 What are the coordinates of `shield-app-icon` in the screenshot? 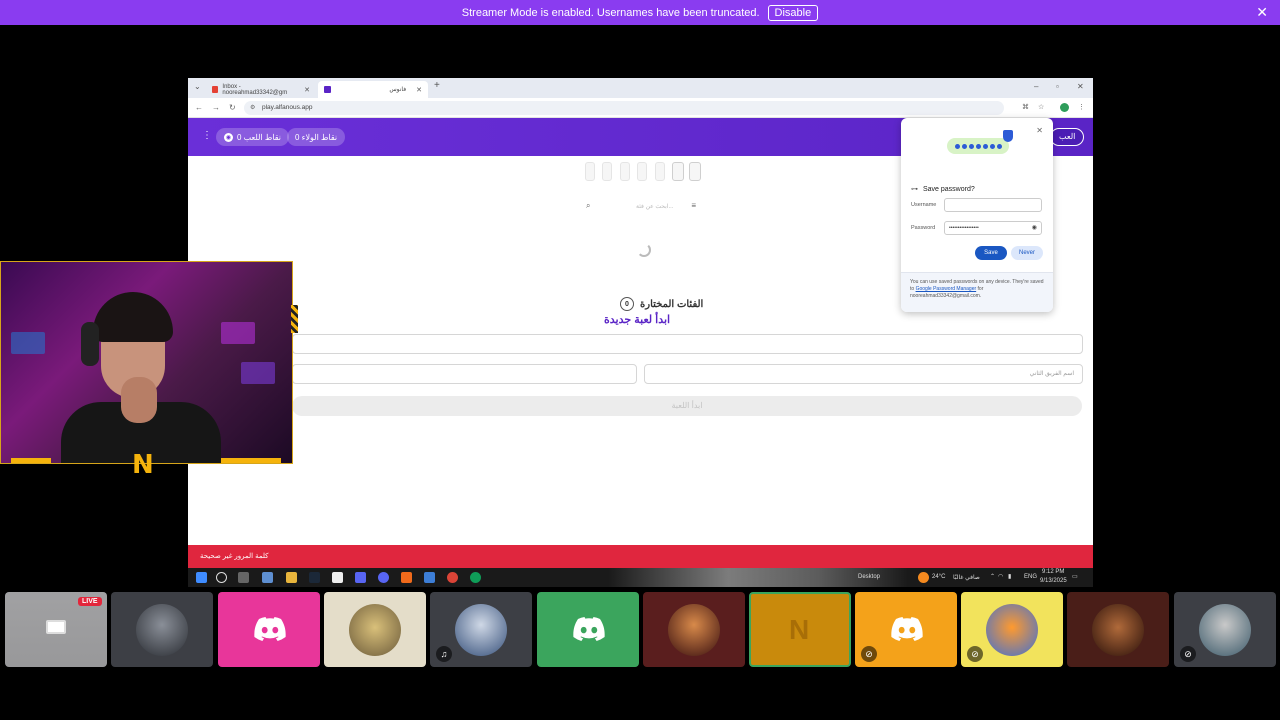 It's located at (429, 577).